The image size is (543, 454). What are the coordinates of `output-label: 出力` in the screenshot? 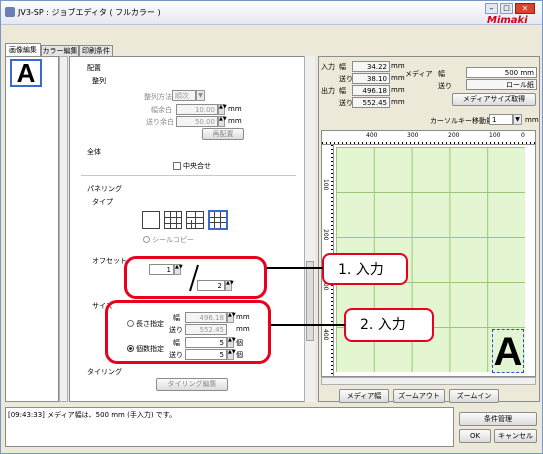 It's located at (328, 91).